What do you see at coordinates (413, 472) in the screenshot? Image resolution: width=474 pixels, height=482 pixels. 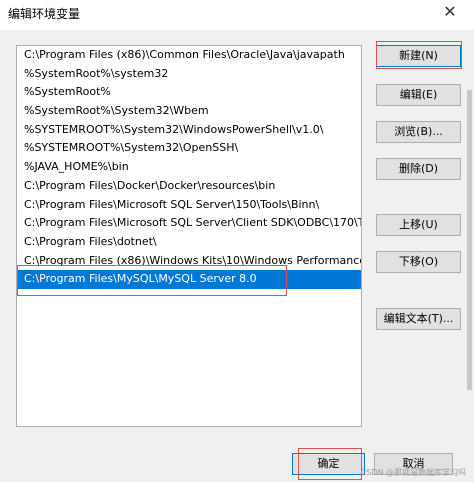 I see `watermark: CSDN @那就是数据库学习吗` at bounding box center [413, 472].